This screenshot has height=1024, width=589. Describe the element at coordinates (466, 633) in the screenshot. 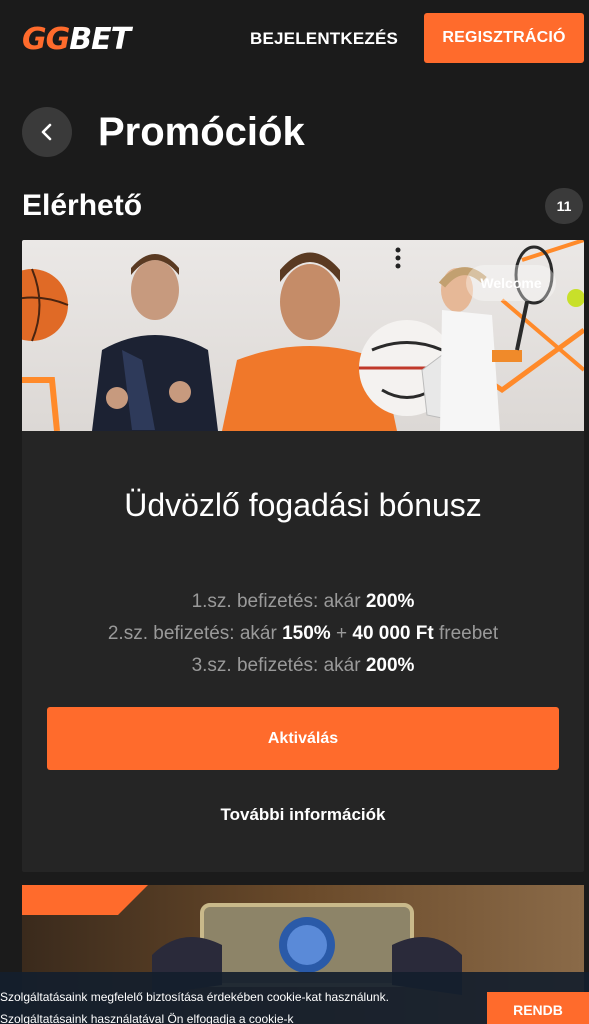

I see `deposit-line-2-suffix: freebet` at that location.